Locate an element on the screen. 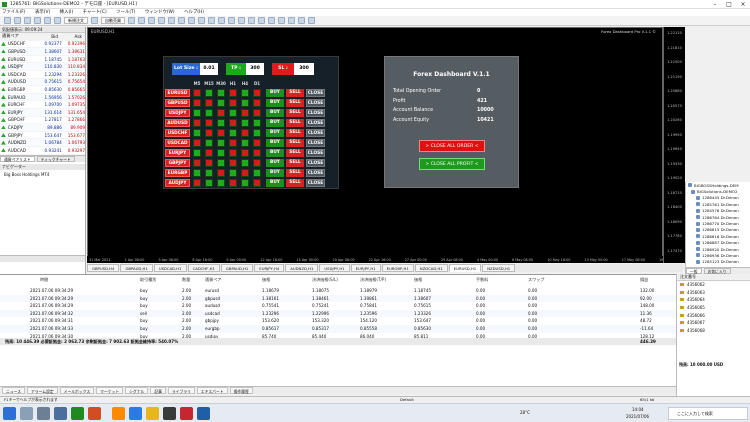 Image resolution: width=750 pixels, height=422 pixels. market-watch-row: GBPUSD 1.38607 1.38631 is located at coordinates (42, 52).